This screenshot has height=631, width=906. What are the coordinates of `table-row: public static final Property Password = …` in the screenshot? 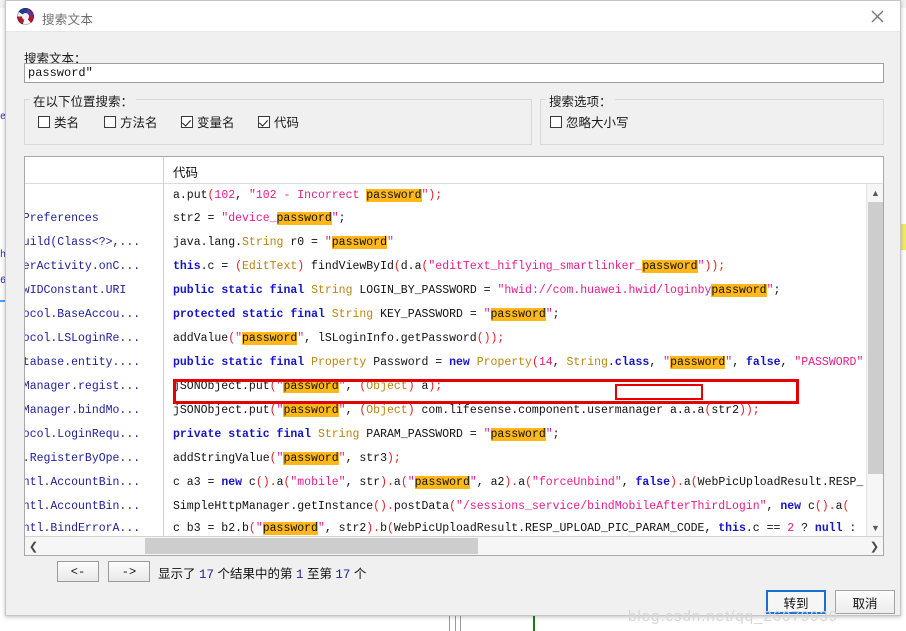 It's located at (528, 362).